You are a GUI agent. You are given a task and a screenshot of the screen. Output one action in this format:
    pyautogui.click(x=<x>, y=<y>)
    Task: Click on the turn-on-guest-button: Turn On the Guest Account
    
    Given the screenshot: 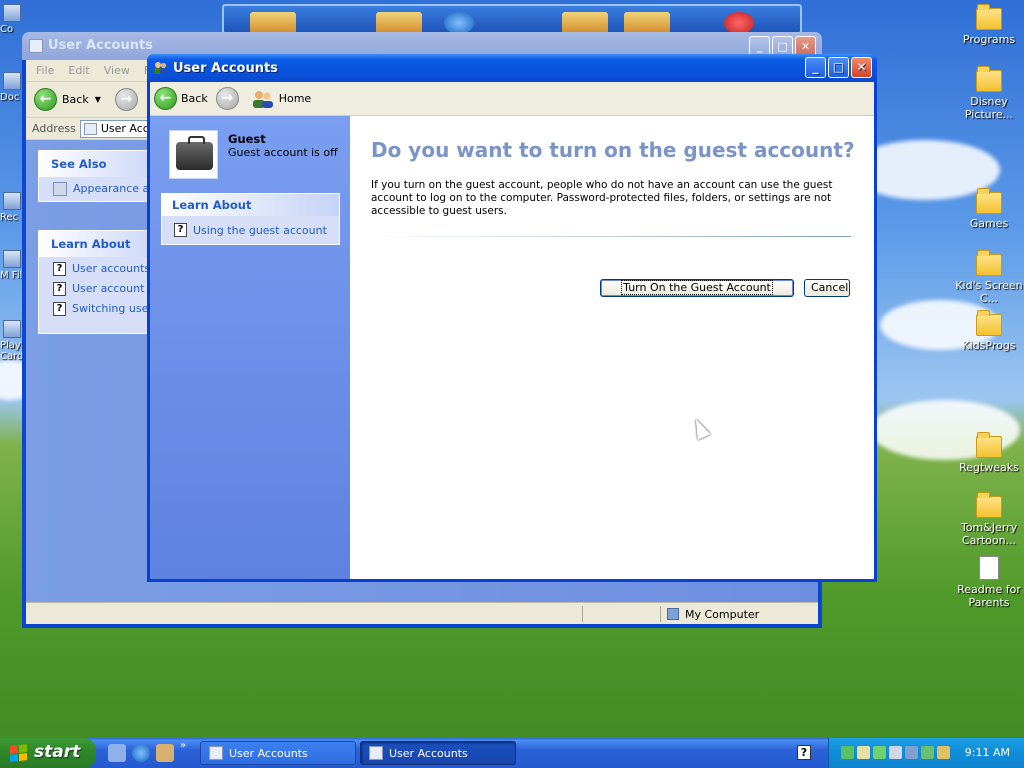 What is the action you would take?
    pyautogui.click(x=697, y=288)
    